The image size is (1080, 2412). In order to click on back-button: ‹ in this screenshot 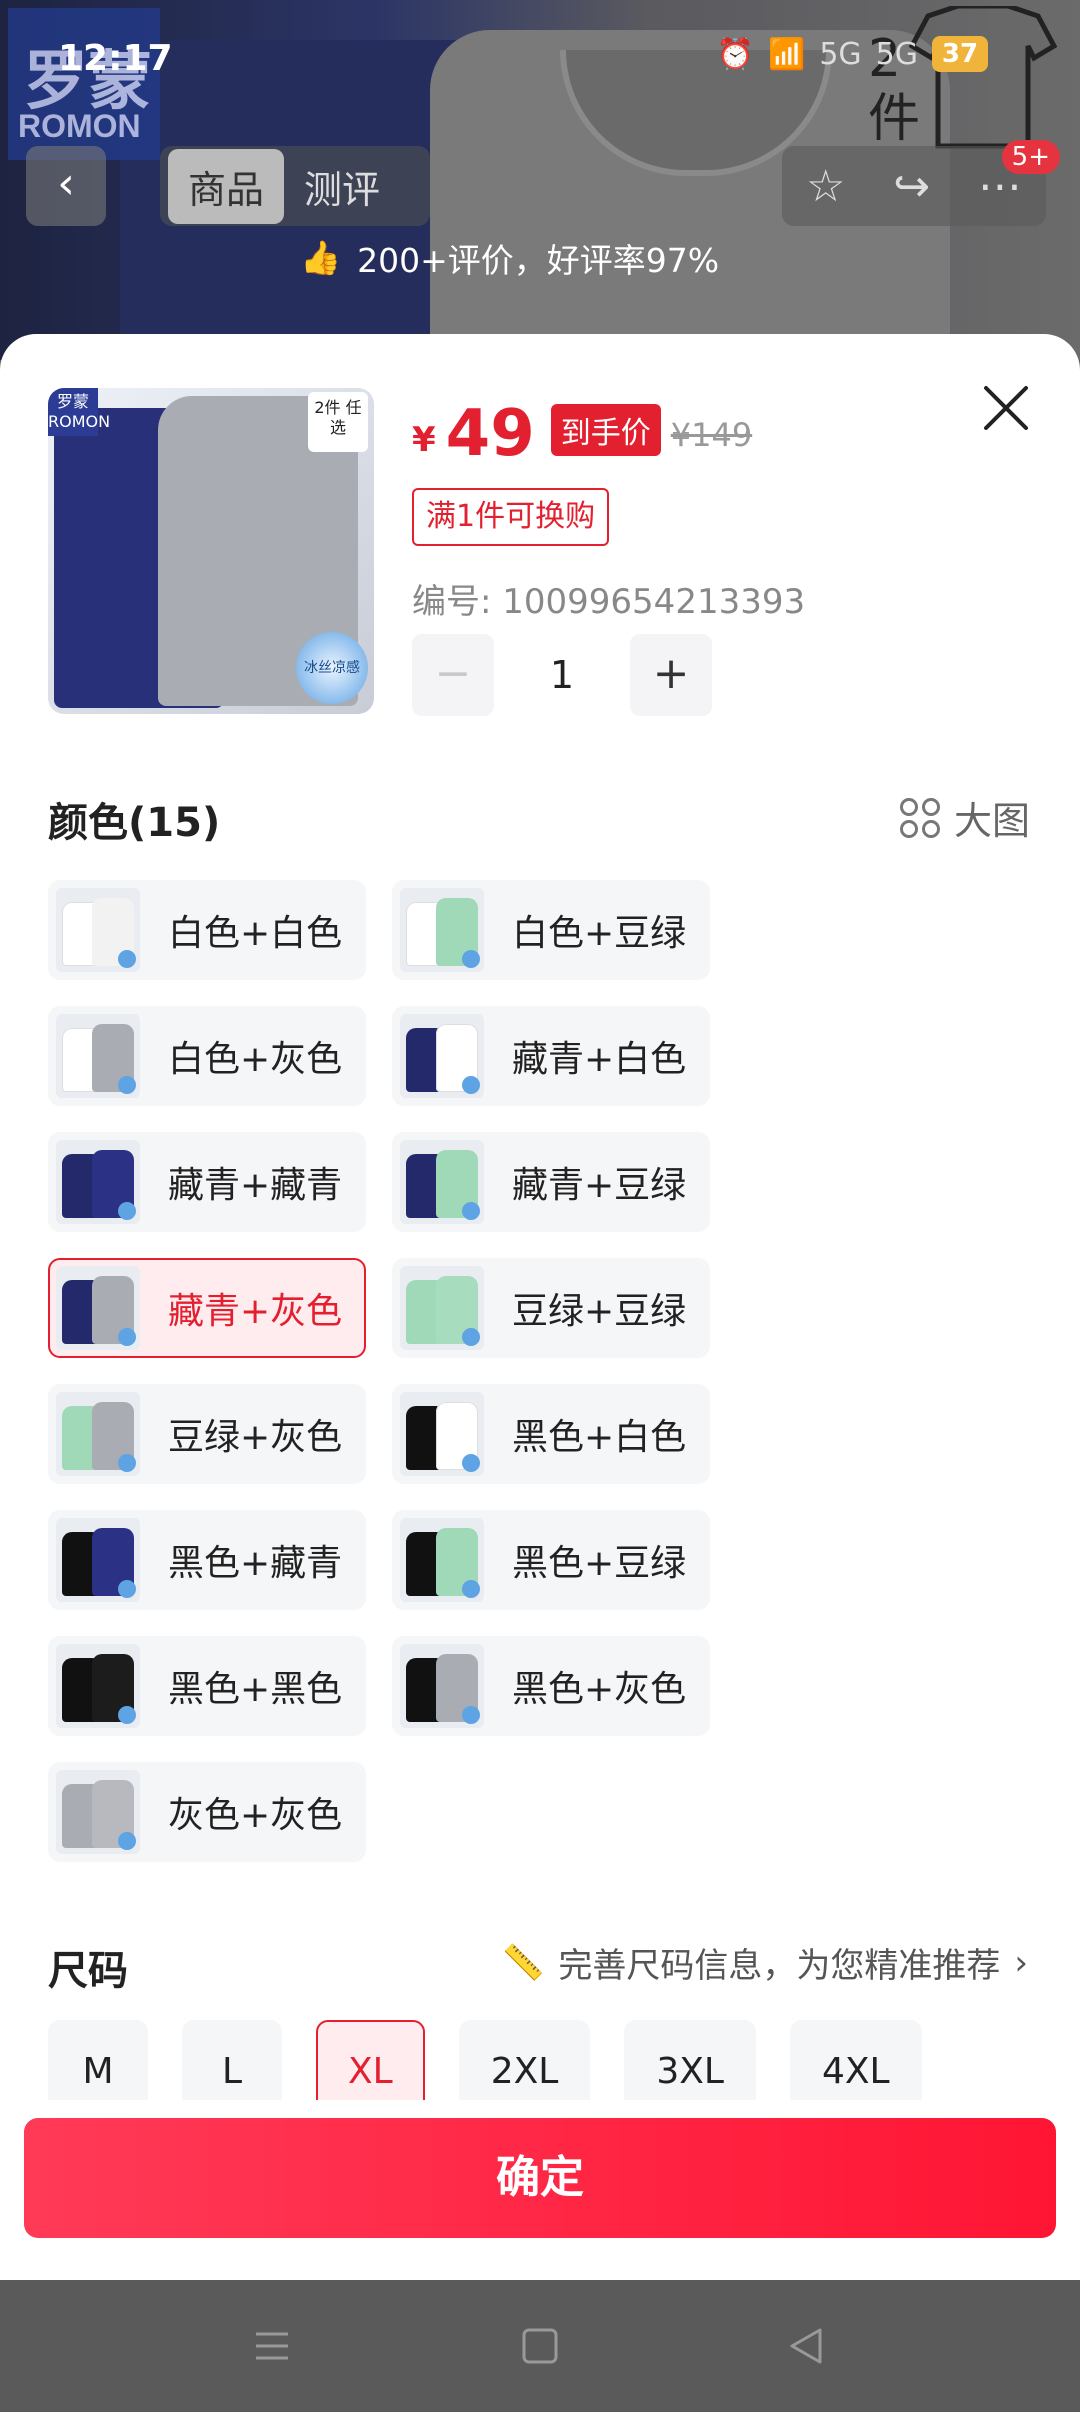, I will do `click(66, 186)`.